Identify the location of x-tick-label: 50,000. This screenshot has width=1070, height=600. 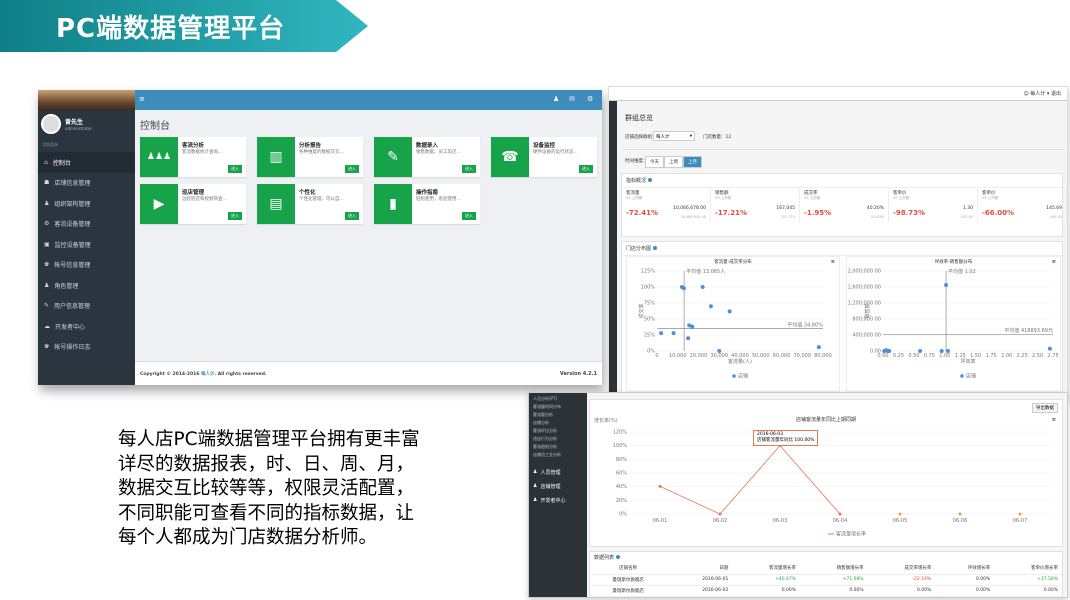
(761, 356).